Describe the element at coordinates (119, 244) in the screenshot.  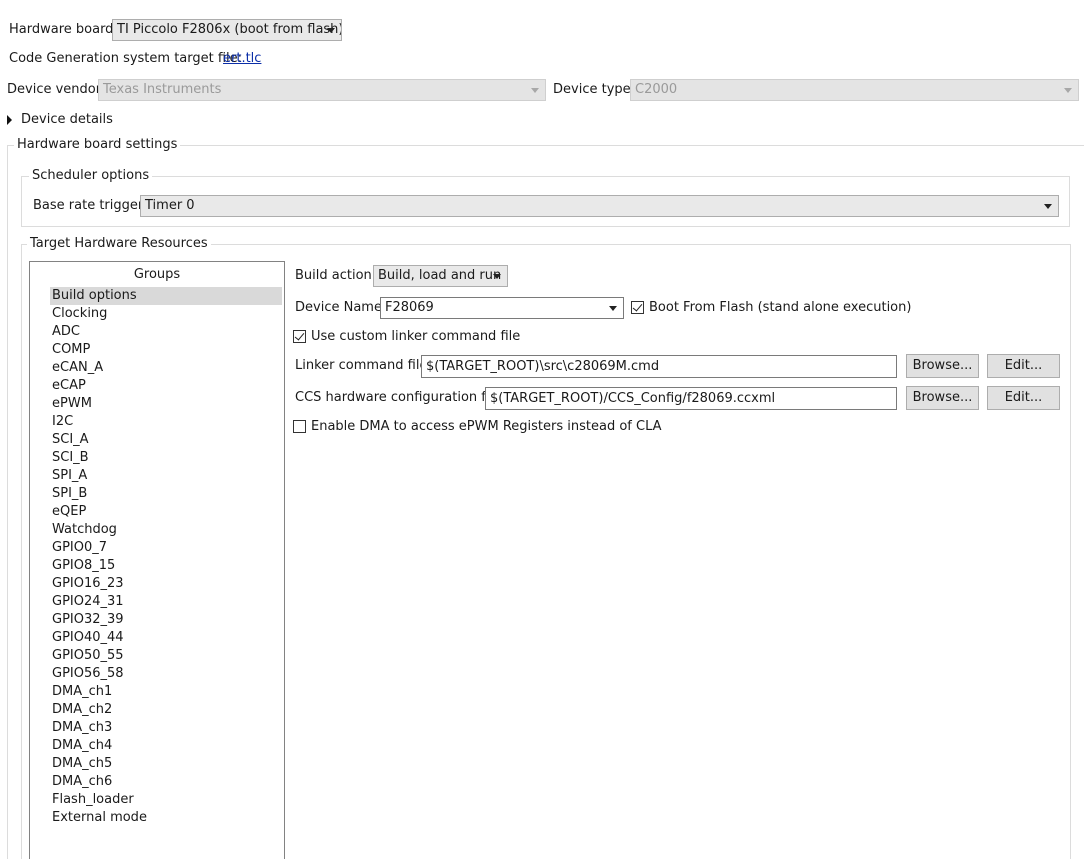
I see `target-hardware-resources-title: Target Hardware Resources` at that location.